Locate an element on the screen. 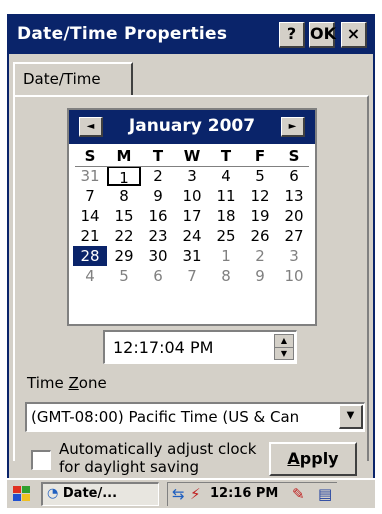  left-arrow-icon: ◄ is located at coordinates (90, 126).